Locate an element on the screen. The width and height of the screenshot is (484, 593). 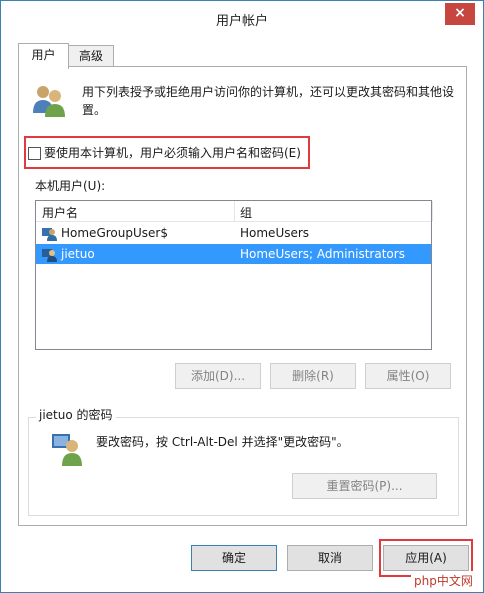
user-group: HomeUsers is located at coordinates (275, 233).